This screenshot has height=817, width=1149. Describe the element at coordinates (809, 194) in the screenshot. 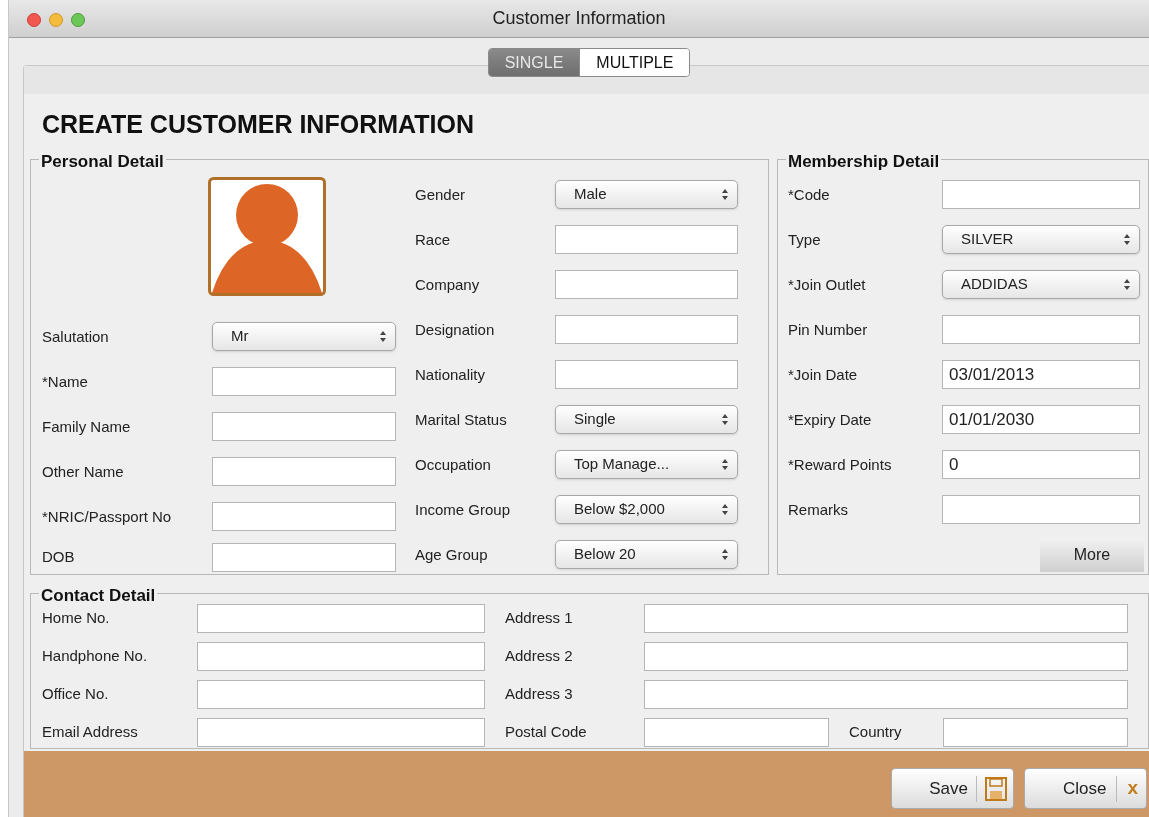

I see `field-label: *Code` at that location.